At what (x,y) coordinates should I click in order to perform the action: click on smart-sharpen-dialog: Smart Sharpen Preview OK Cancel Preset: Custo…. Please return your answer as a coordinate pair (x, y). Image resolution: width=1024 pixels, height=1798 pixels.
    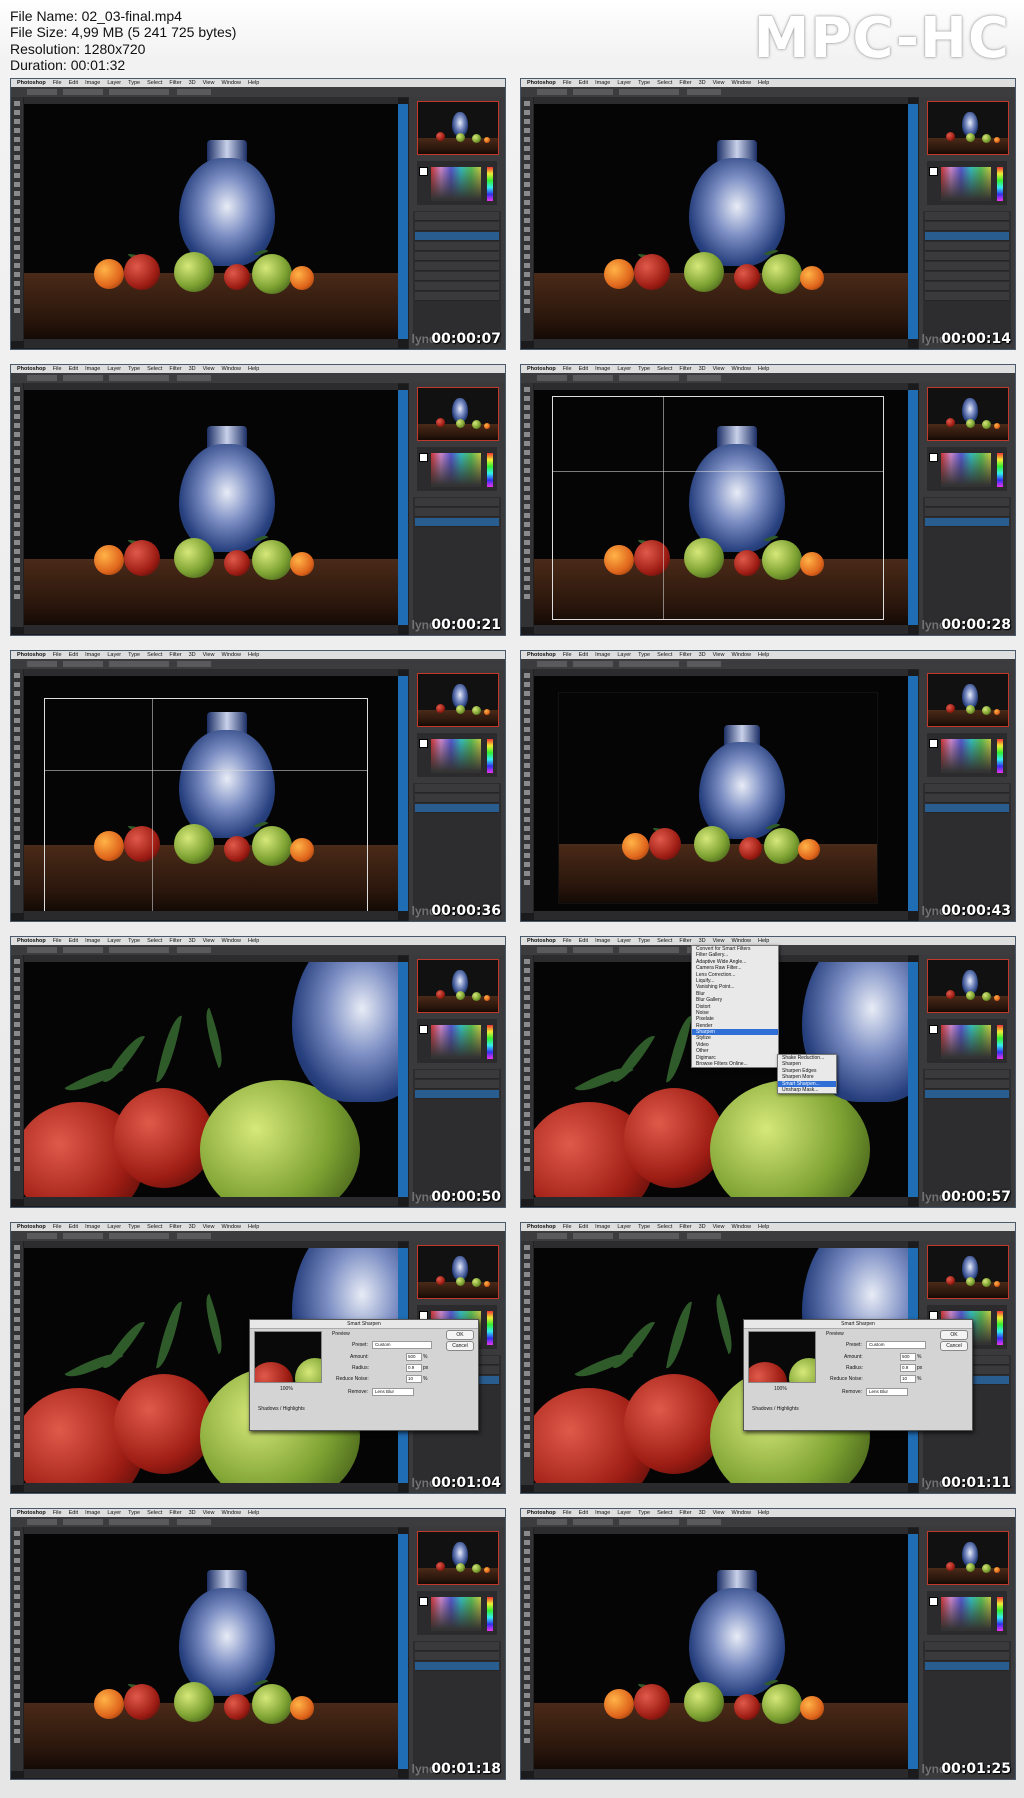
    Looking at the image, I should click on (364, 1375).